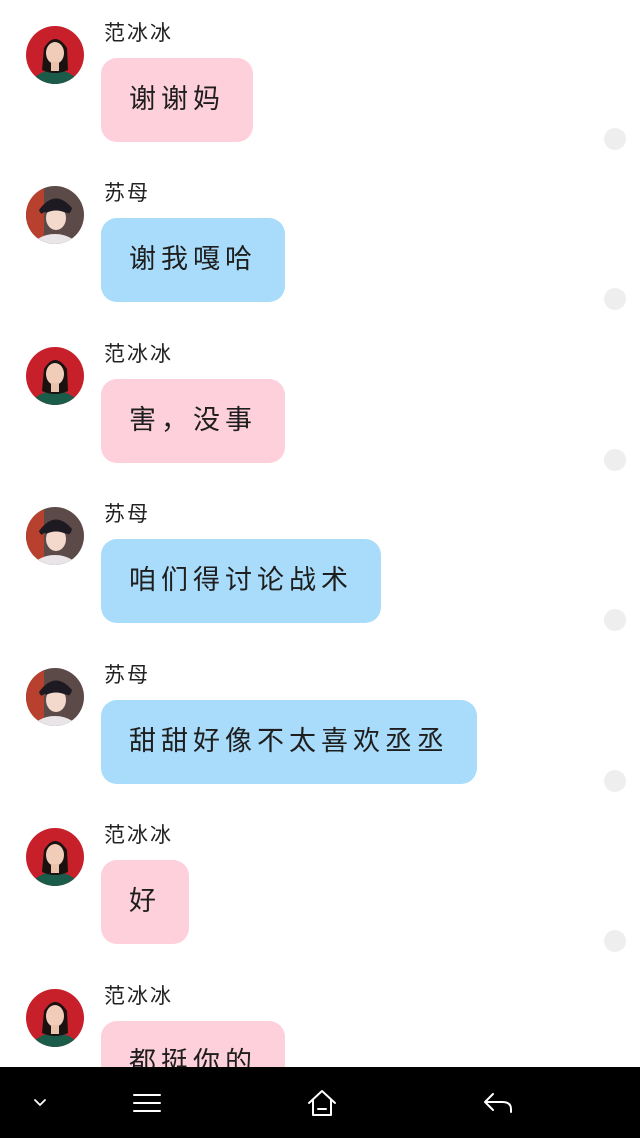 The height and width of the screenshot is (1138, 640). What do you see at coordinates (147, 1102) in the screenshot?
I see `menu-icon` at bounding box center [147, 1102].